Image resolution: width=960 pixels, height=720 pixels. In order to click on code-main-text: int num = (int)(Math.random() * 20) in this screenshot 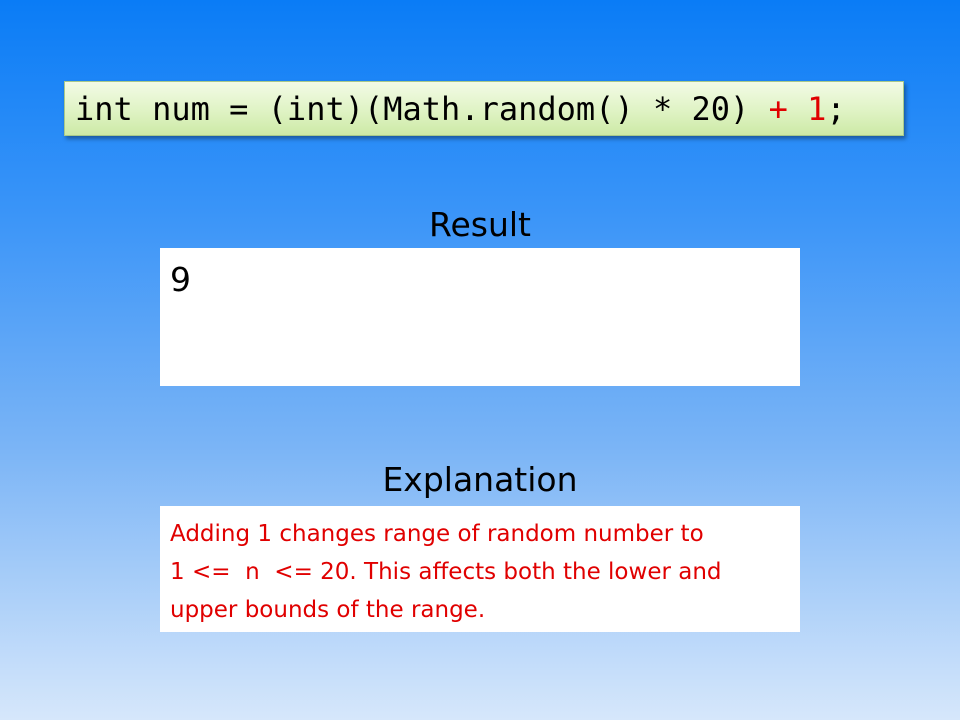, I will do `click(422, 109)`.